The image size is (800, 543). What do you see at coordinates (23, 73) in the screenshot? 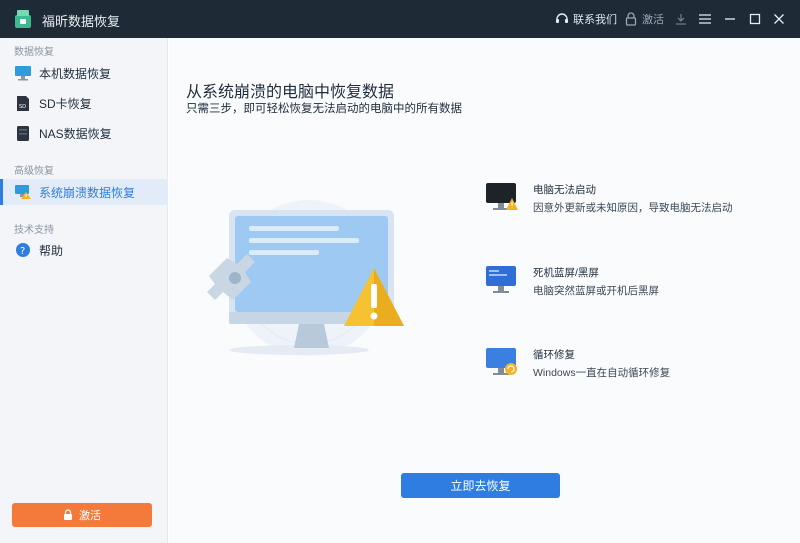
I see `monitor-icon` at bounding box center [23, 73].